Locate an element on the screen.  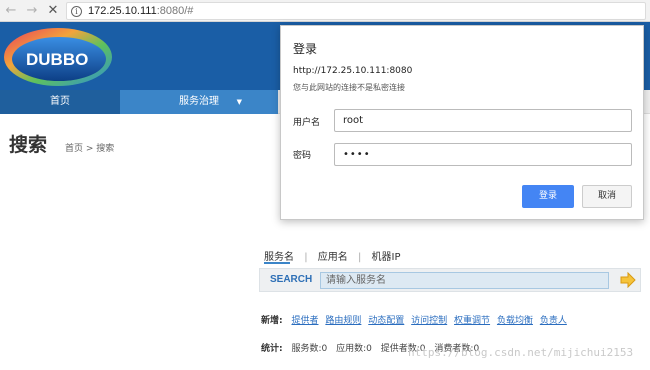
add-label: 新增: is located at coordinates (272, 321).